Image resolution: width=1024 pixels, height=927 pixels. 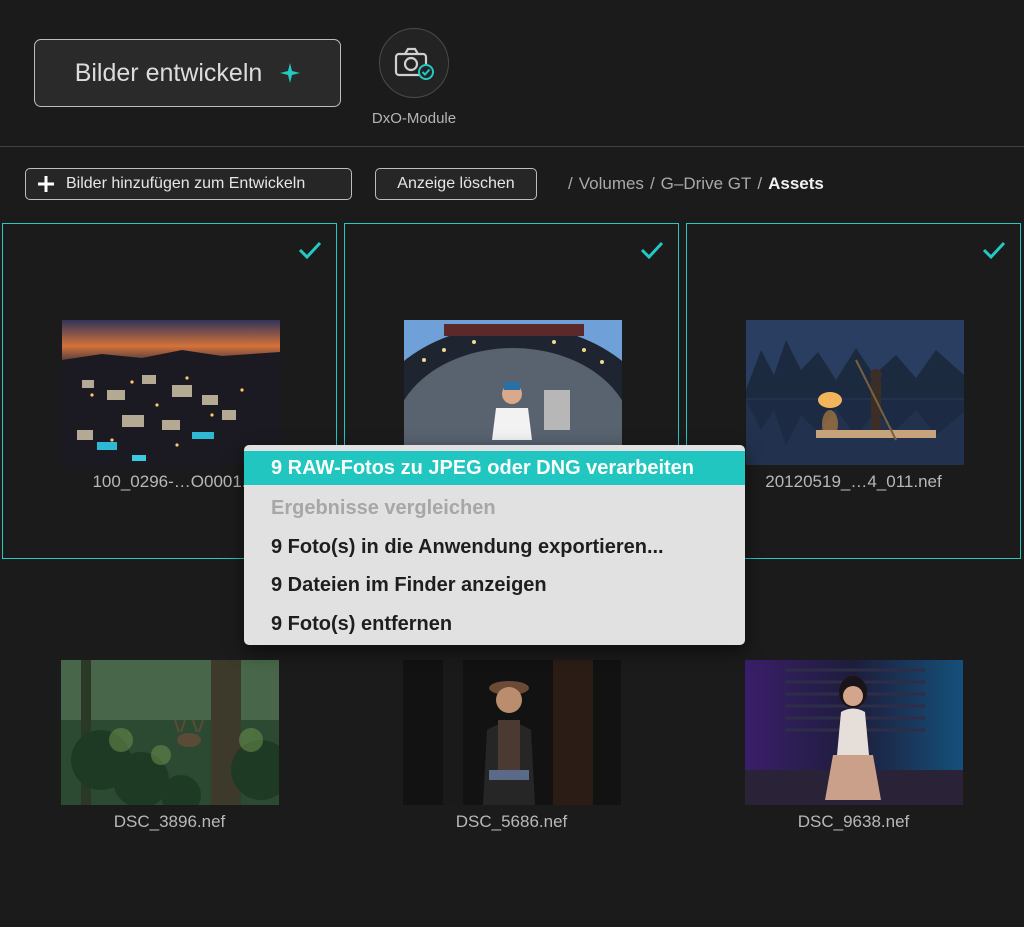 I want to click on plus-icon, so click(x=46, y=184).